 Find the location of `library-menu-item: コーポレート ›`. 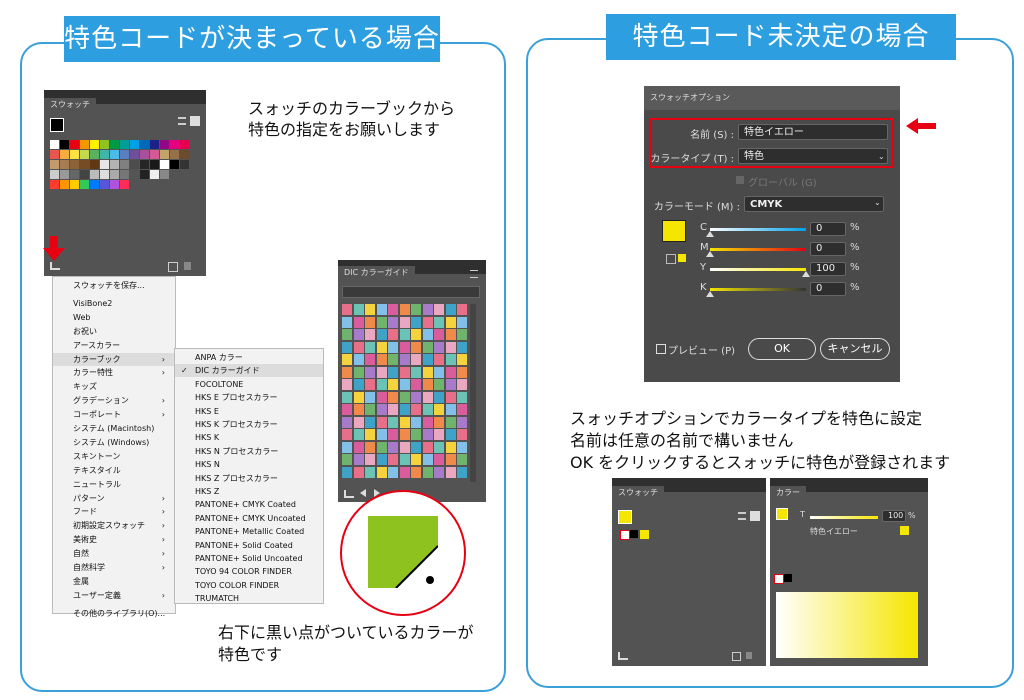

library-menu-item: コーポレート › is located at coordinates (114, 414).